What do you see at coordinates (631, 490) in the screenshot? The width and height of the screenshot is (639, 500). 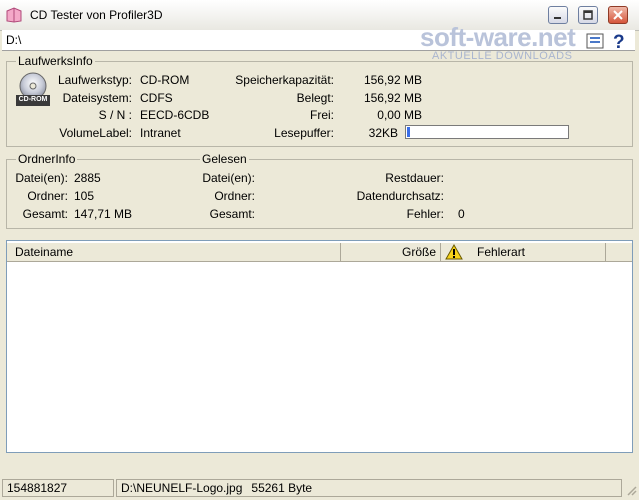 I see `resize-grip-icon` at bounding box center [631, 490].